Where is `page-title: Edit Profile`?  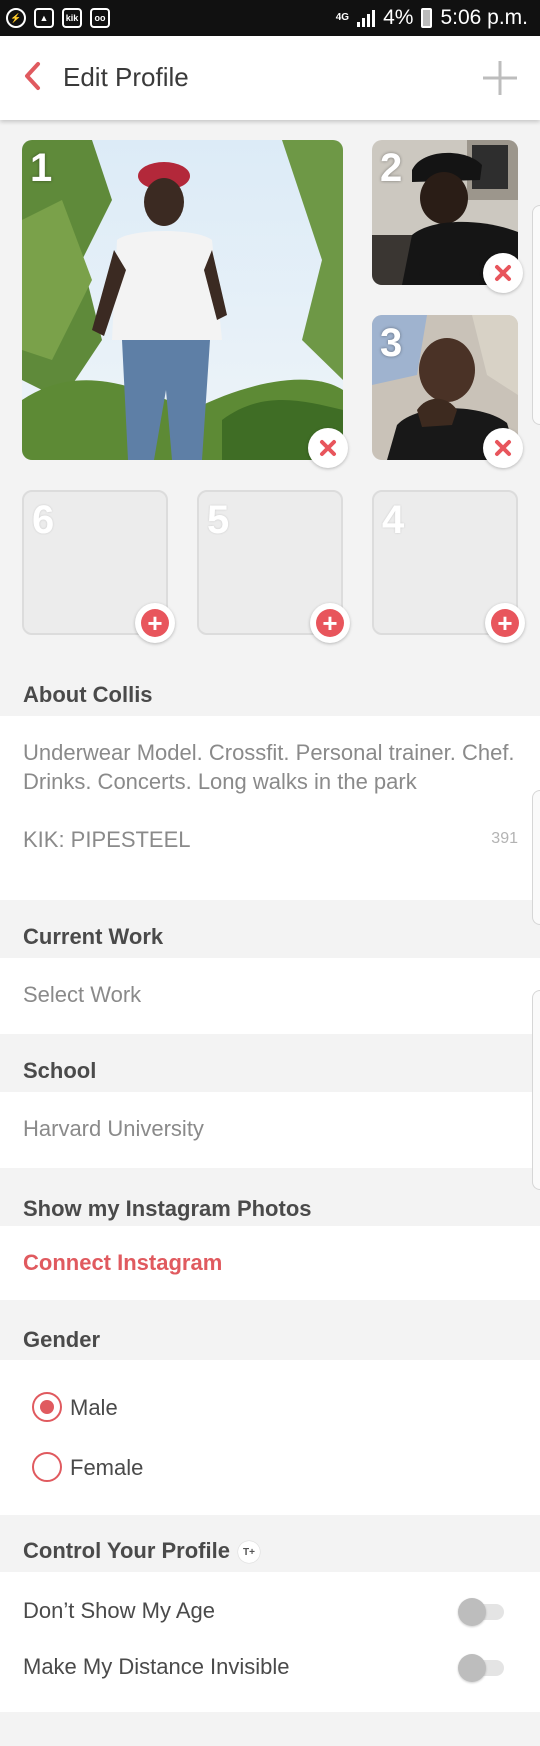
page-title: Edit Profile is located at coordinates (126, 77).